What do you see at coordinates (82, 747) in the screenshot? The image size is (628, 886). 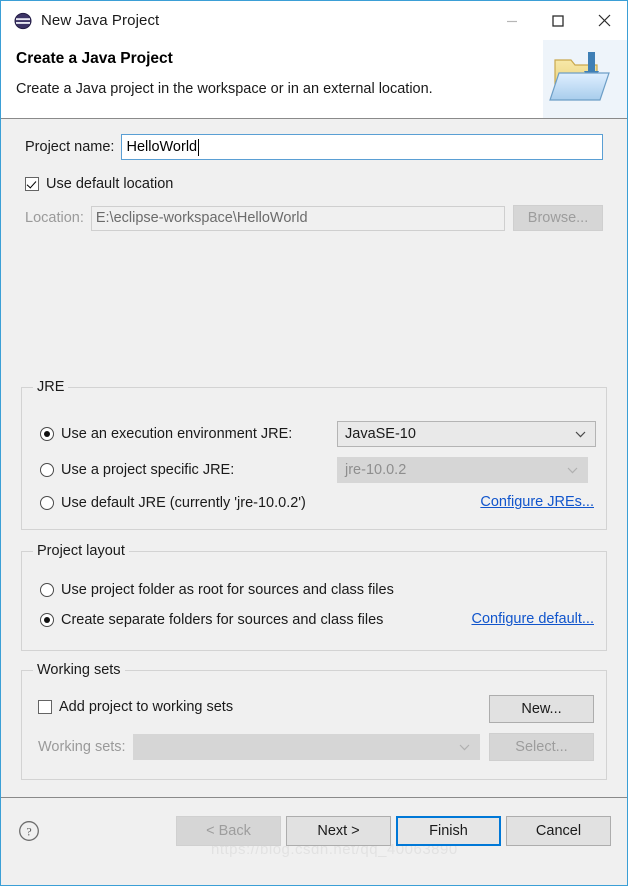 I see `working-sets-label: Working sets:` at bounding box center [82, 747].